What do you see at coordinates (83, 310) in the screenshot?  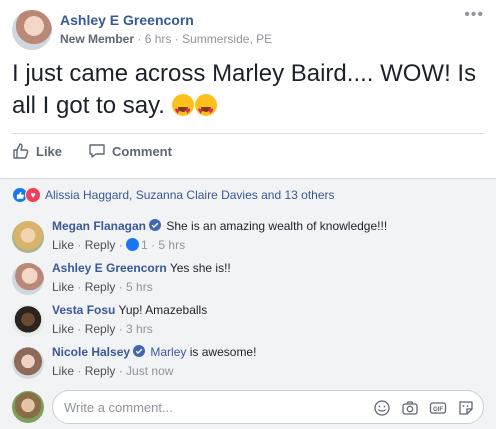 I see `commenter-name: Vesta Fosu` at bounding box center [83, 310].